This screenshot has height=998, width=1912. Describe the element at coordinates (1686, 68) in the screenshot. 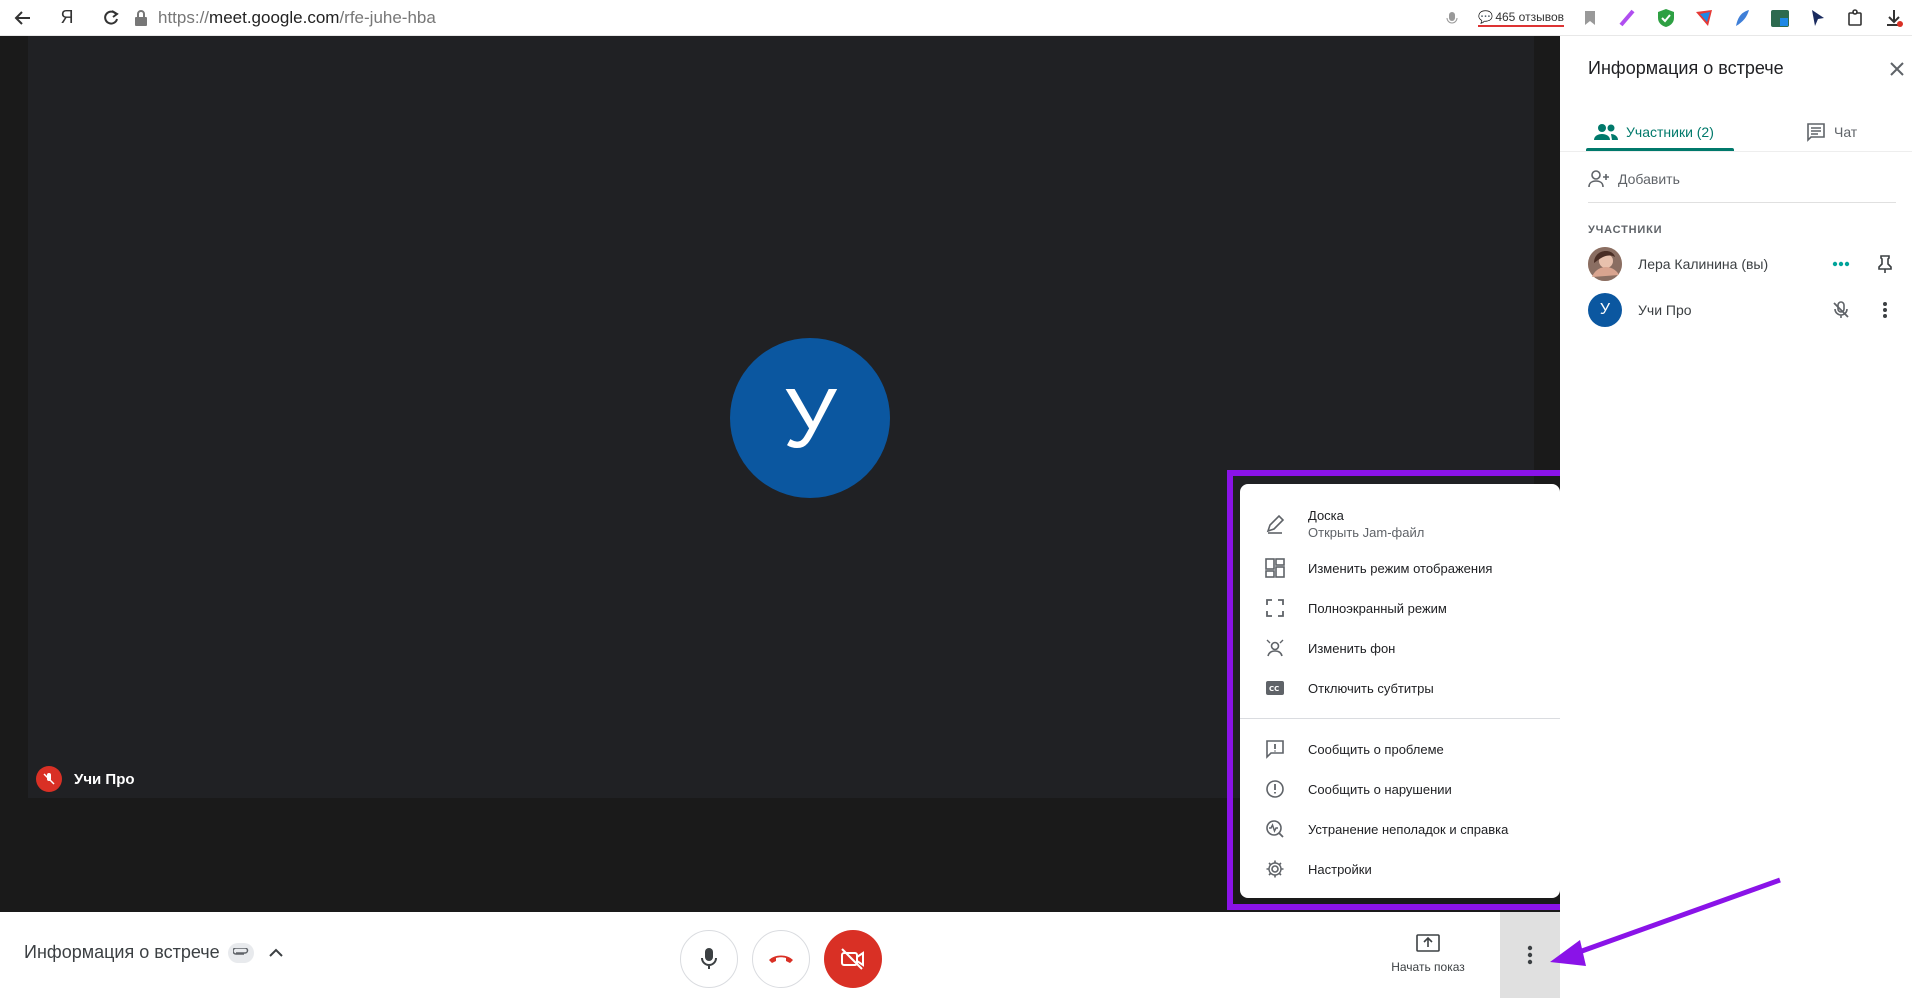

I see `panel-title: Информация о встрече` at that location.